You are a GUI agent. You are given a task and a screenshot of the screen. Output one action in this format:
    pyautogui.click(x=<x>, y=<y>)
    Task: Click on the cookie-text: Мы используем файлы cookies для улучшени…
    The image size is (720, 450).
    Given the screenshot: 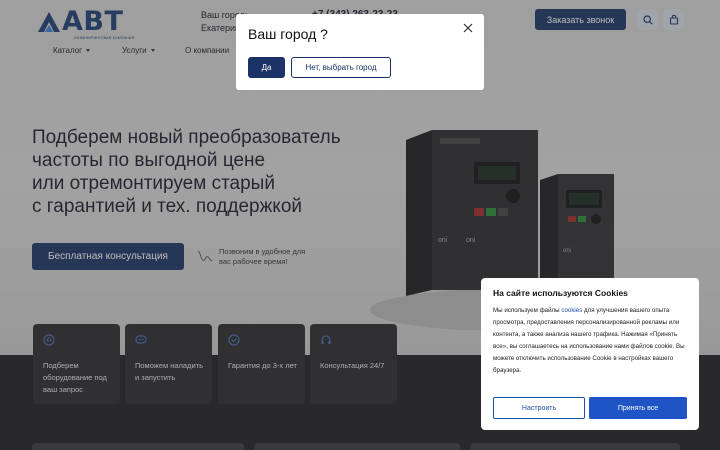 What is the action you would take?
    pyautogui.click(x=591, y=341)
    